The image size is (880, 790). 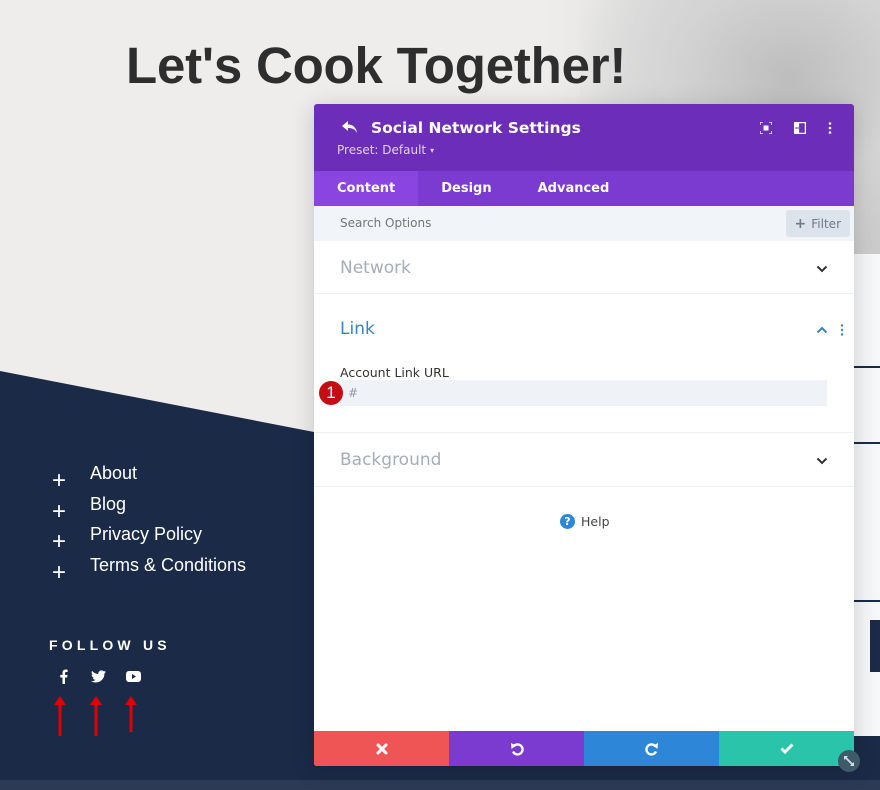 What do you see at coordinates (168, 565) in the screenshot?
I see `footer-link-label: Terms & Conditions` at bounding box center [168, 565].